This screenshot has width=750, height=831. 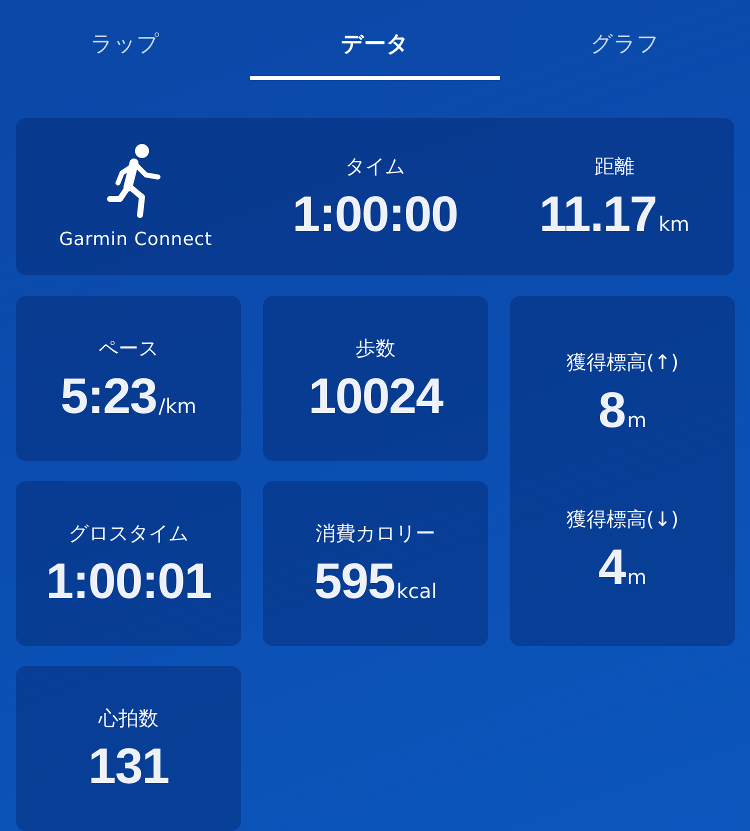 What do you see at coordinates (375, 45) in the screenshot?
I see `tab: データ` at bounding box center [375, 45].